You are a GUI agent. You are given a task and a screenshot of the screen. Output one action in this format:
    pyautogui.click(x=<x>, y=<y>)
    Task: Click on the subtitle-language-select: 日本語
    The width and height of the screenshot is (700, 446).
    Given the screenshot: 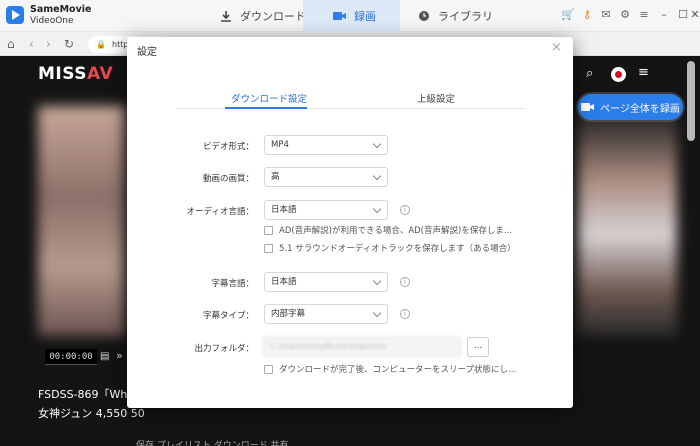 What is the action you would take?
    pyautogui.click(x=326, y=282)
    